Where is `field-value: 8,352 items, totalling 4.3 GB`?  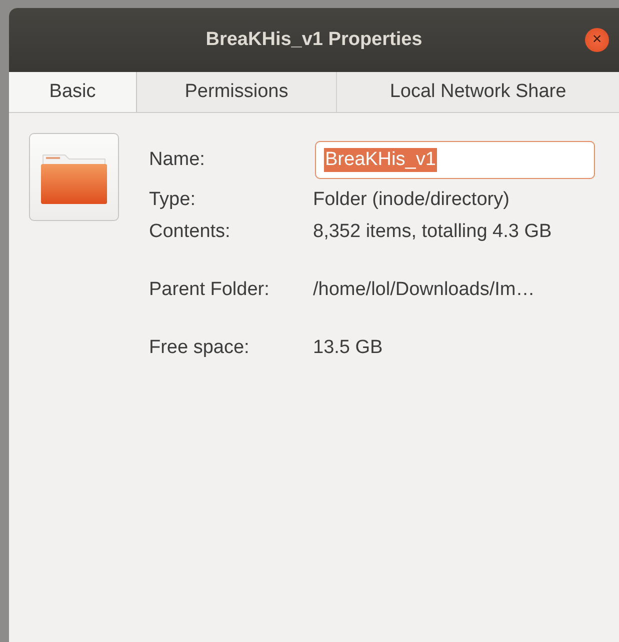 field-value: 8,352 items, totalling 4.3 GB is located at coordinates (433, 232).